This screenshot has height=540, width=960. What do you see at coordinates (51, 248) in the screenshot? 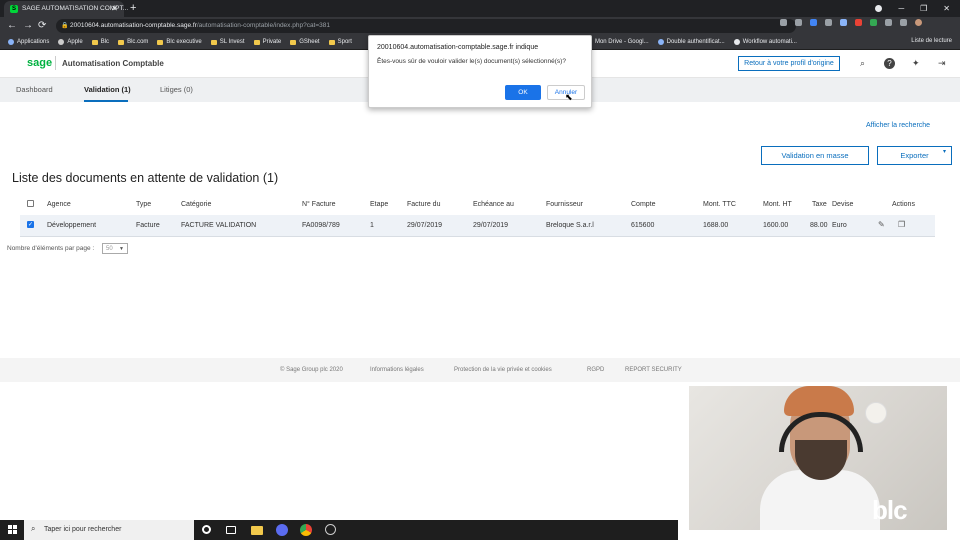
I see `per-page-label: Nombre d'éléments par page :` at bounding box center [51, 248].